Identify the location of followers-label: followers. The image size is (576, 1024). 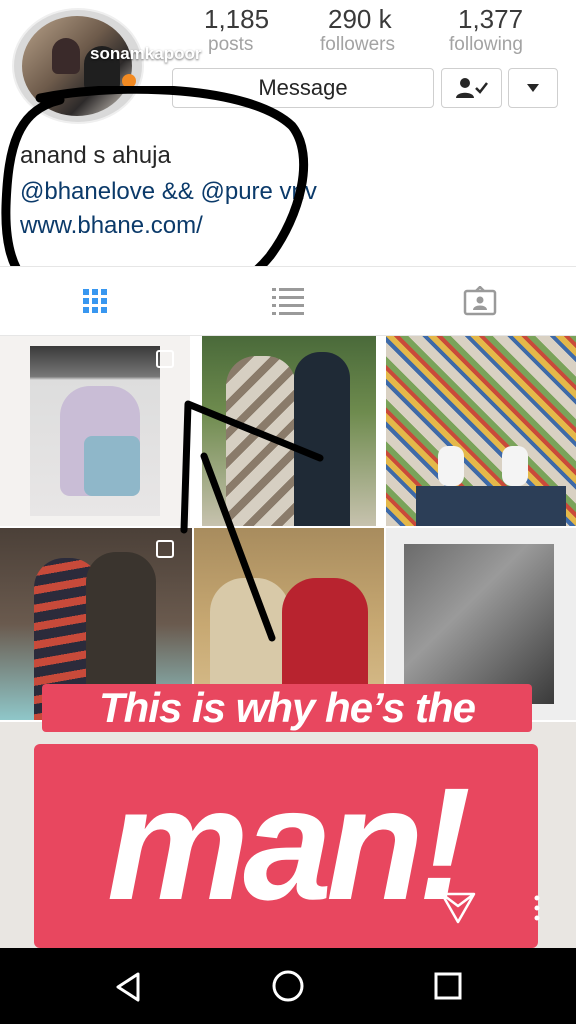
(357, 45).